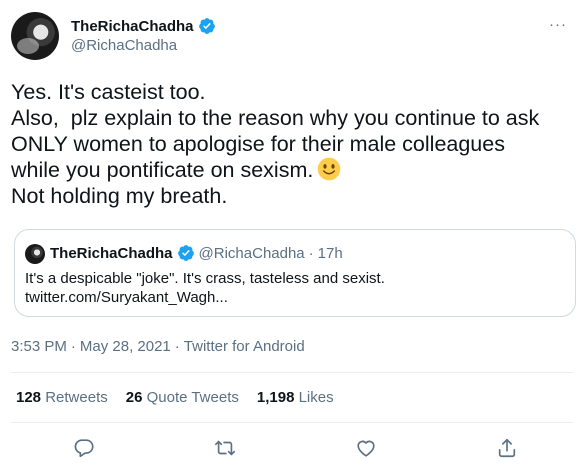  Describe the element at coordinates (39, 346) in the screenshot. I see `tweet-time: 3:53 PM` at that location.